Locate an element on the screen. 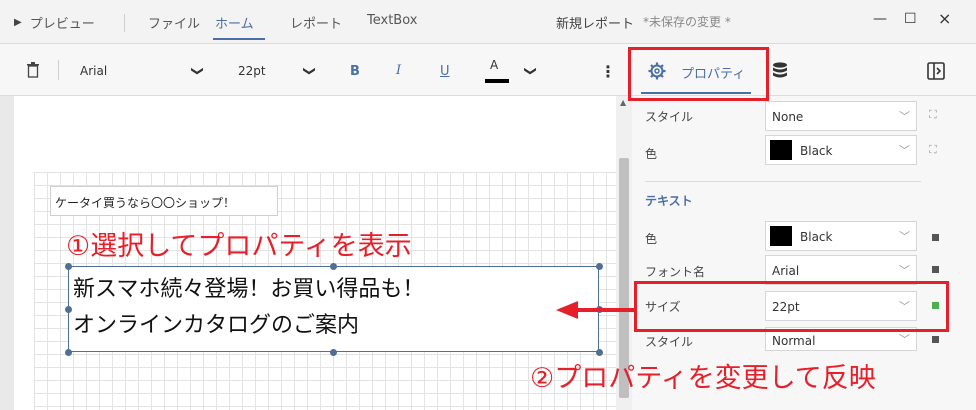  font-color-swatch is located at coordinates (497, 81).